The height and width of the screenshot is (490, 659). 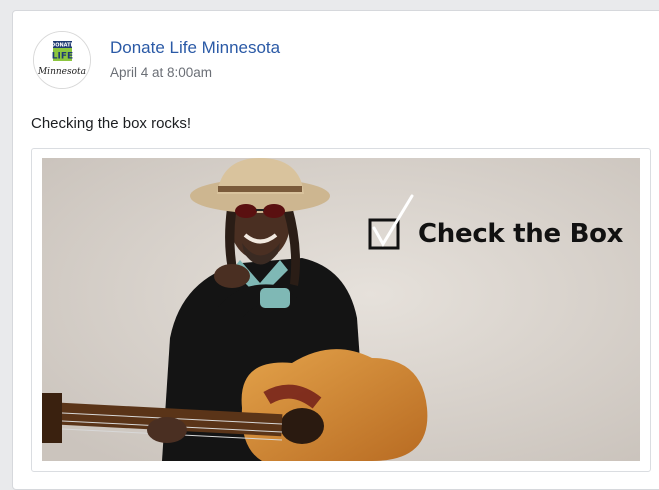 What do you see at coordinates (195, 48) in the screenshot?
I see `page-name-link: Donate Life Minnesota` at bounding box center [195, 48].